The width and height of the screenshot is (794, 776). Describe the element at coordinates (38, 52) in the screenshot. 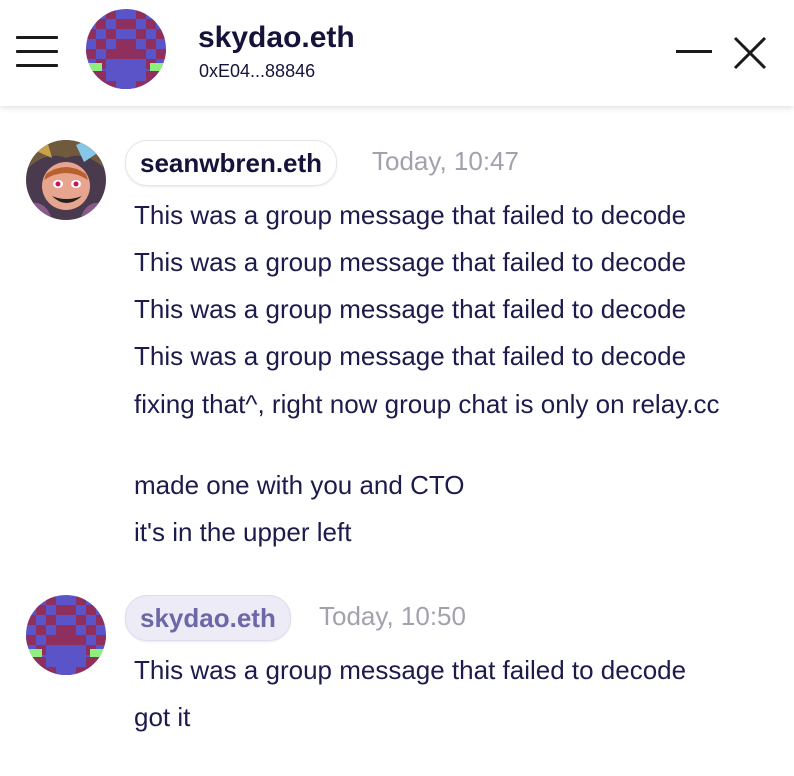

I see `menu-icon` at that location.